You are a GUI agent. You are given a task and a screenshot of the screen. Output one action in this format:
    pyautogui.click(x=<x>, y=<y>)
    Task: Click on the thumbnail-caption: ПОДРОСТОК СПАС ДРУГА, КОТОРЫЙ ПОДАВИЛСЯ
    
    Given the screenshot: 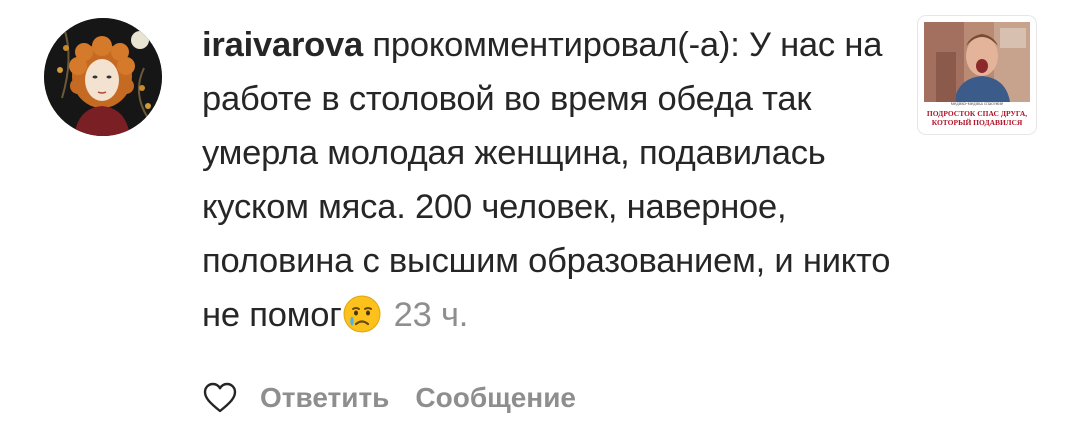 What is the action you would take?
    pyautogui.click(x=977, y=118)
    